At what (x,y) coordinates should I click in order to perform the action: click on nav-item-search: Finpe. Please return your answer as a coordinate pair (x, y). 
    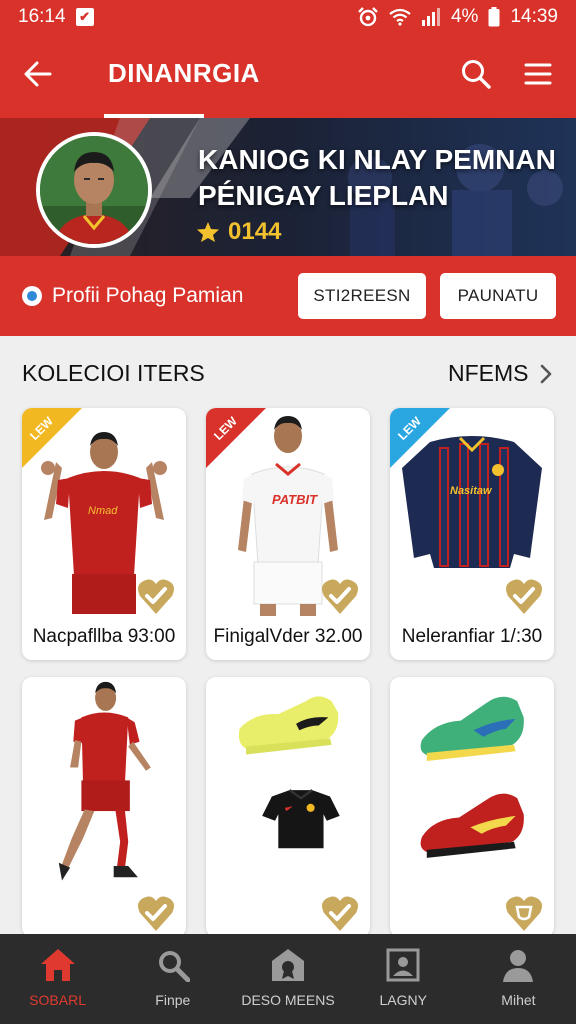
    Looking at the image, I should click on (172, 979).